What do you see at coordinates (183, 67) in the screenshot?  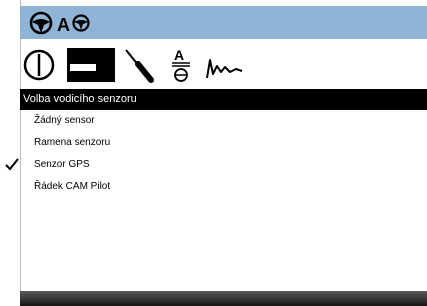 I see `calibrate-icon: A` at bounding box center [183, 67].